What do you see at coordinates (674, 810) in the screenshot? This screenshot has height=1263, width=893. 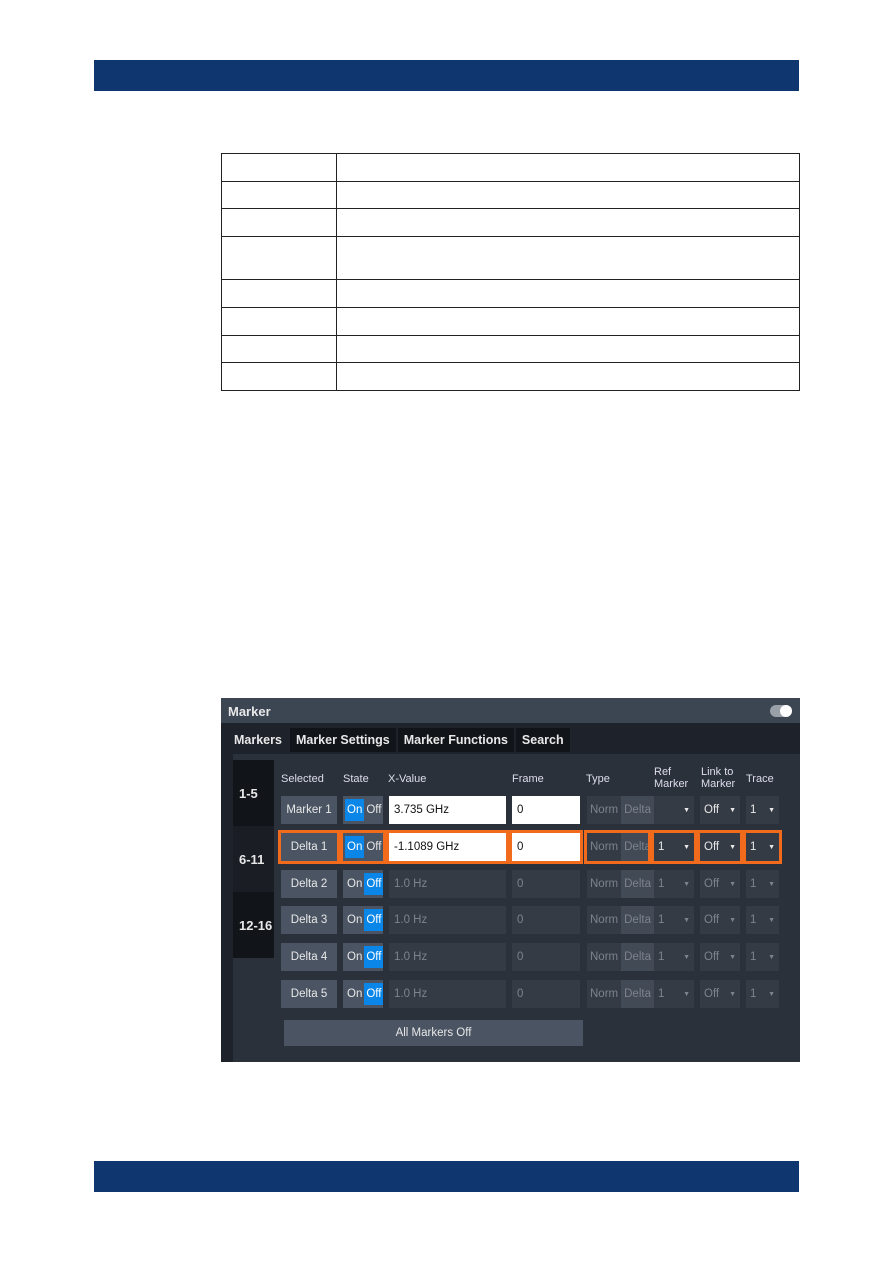 I see `ref-marker-dropdown: ▼` at bounding box center [674, 810].